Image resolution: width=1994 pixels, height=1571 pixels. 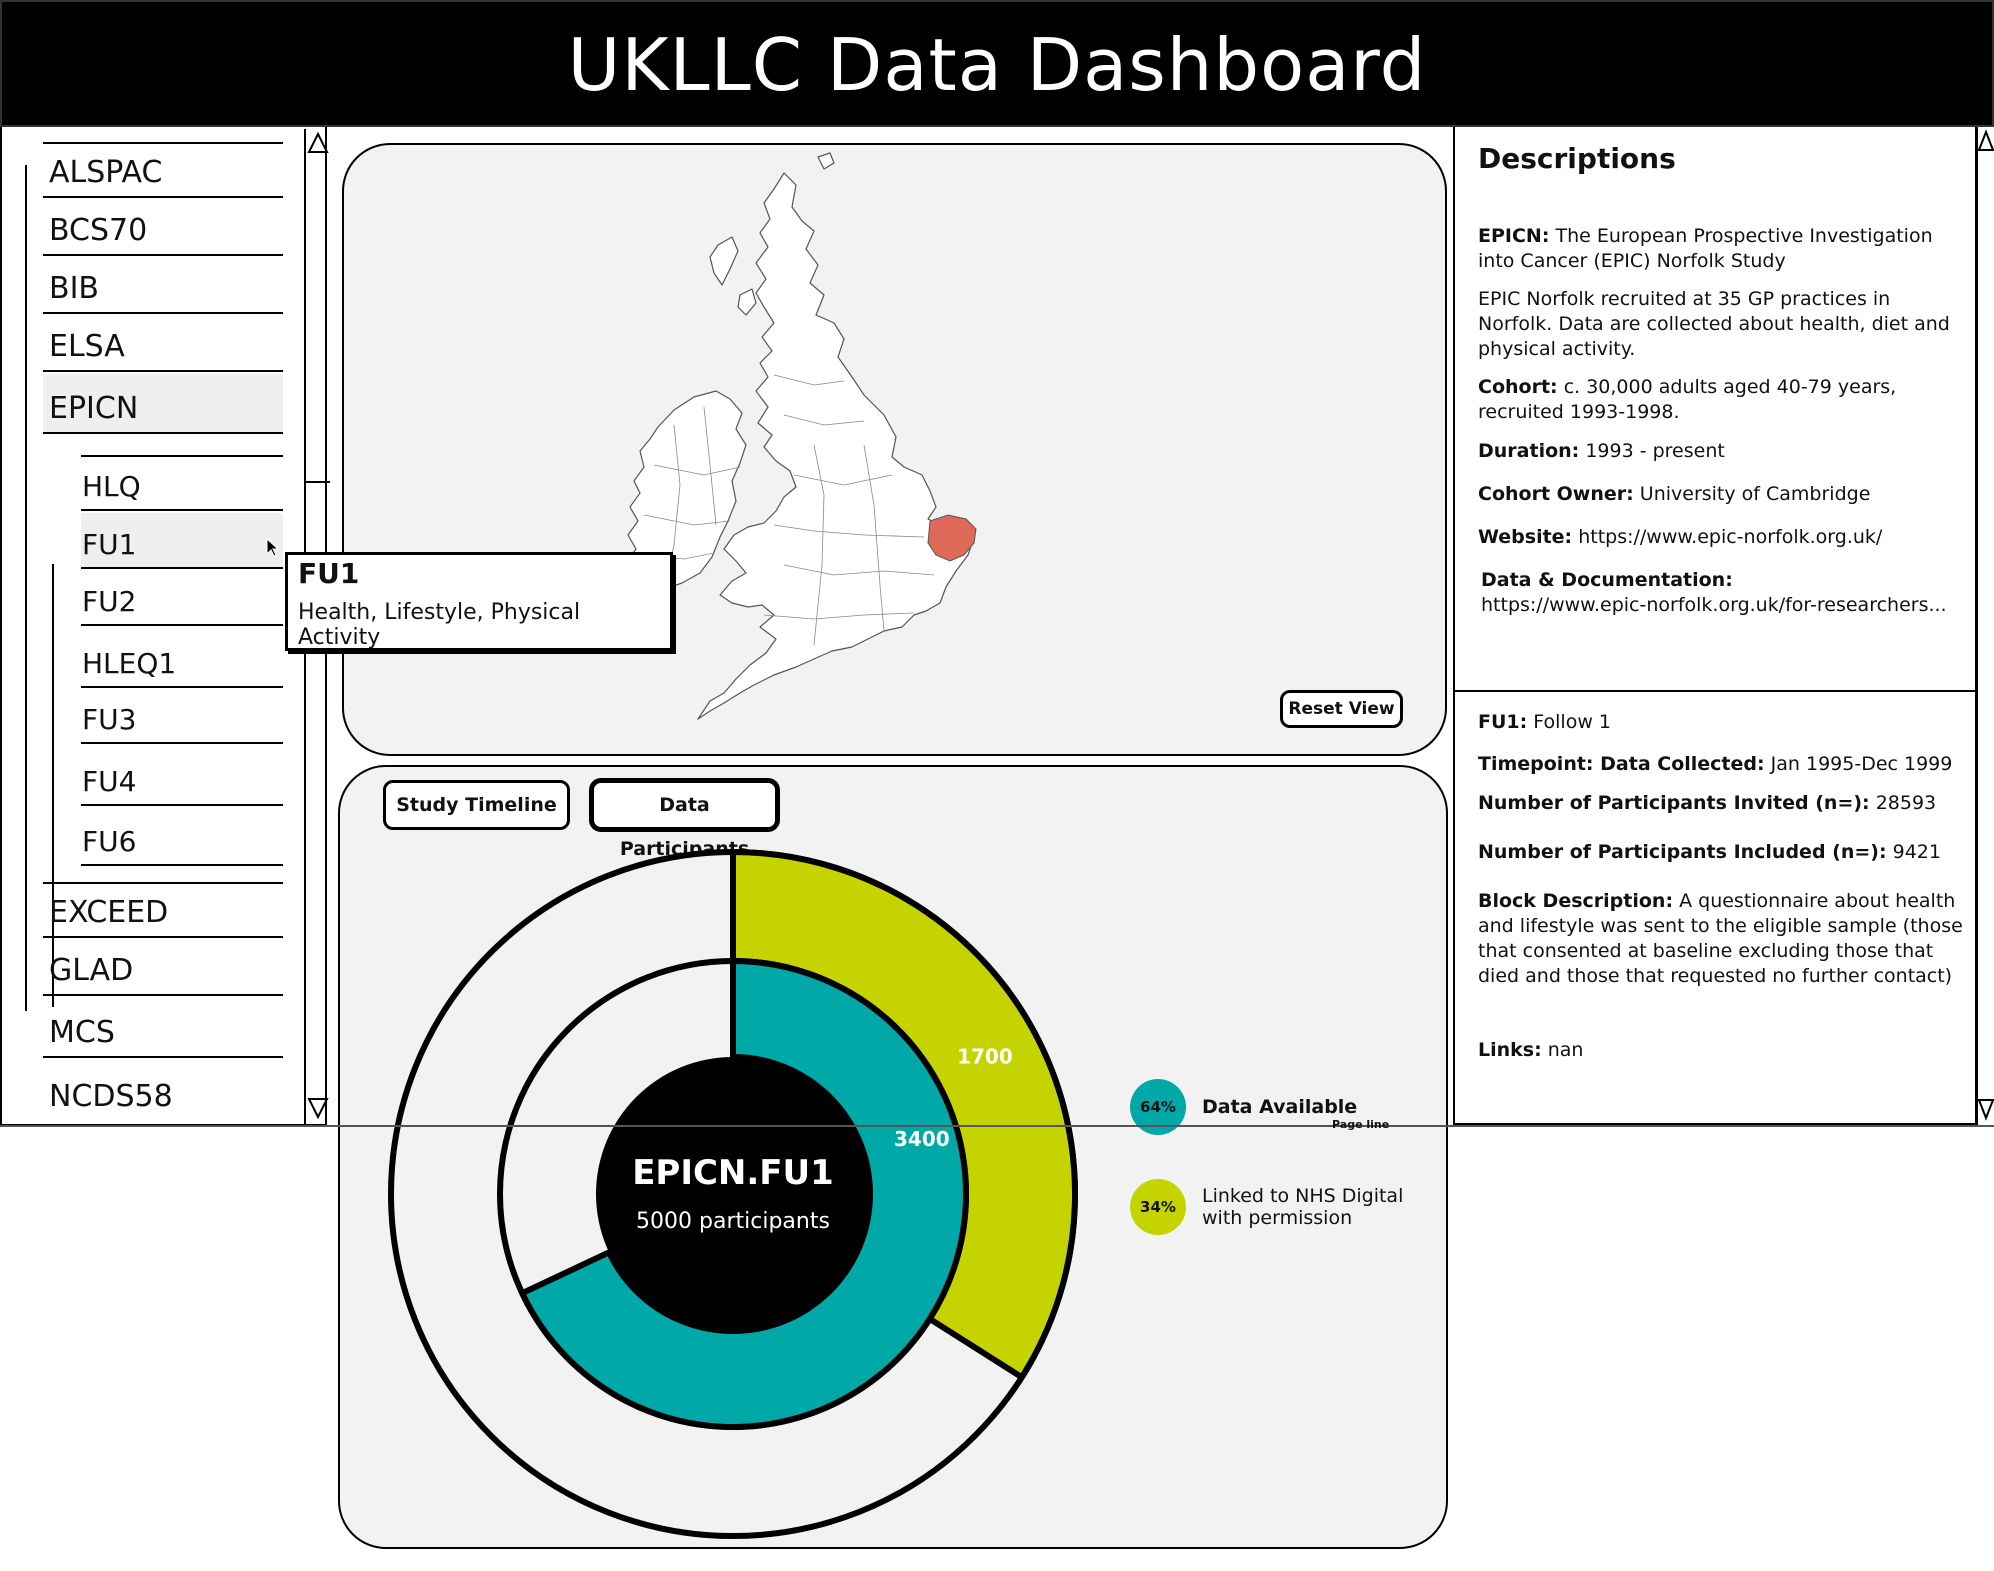 What do you see at coordinates (826, 161) in the screenshot?
I see `map-region-orkney` at bounding box center [826, 161].